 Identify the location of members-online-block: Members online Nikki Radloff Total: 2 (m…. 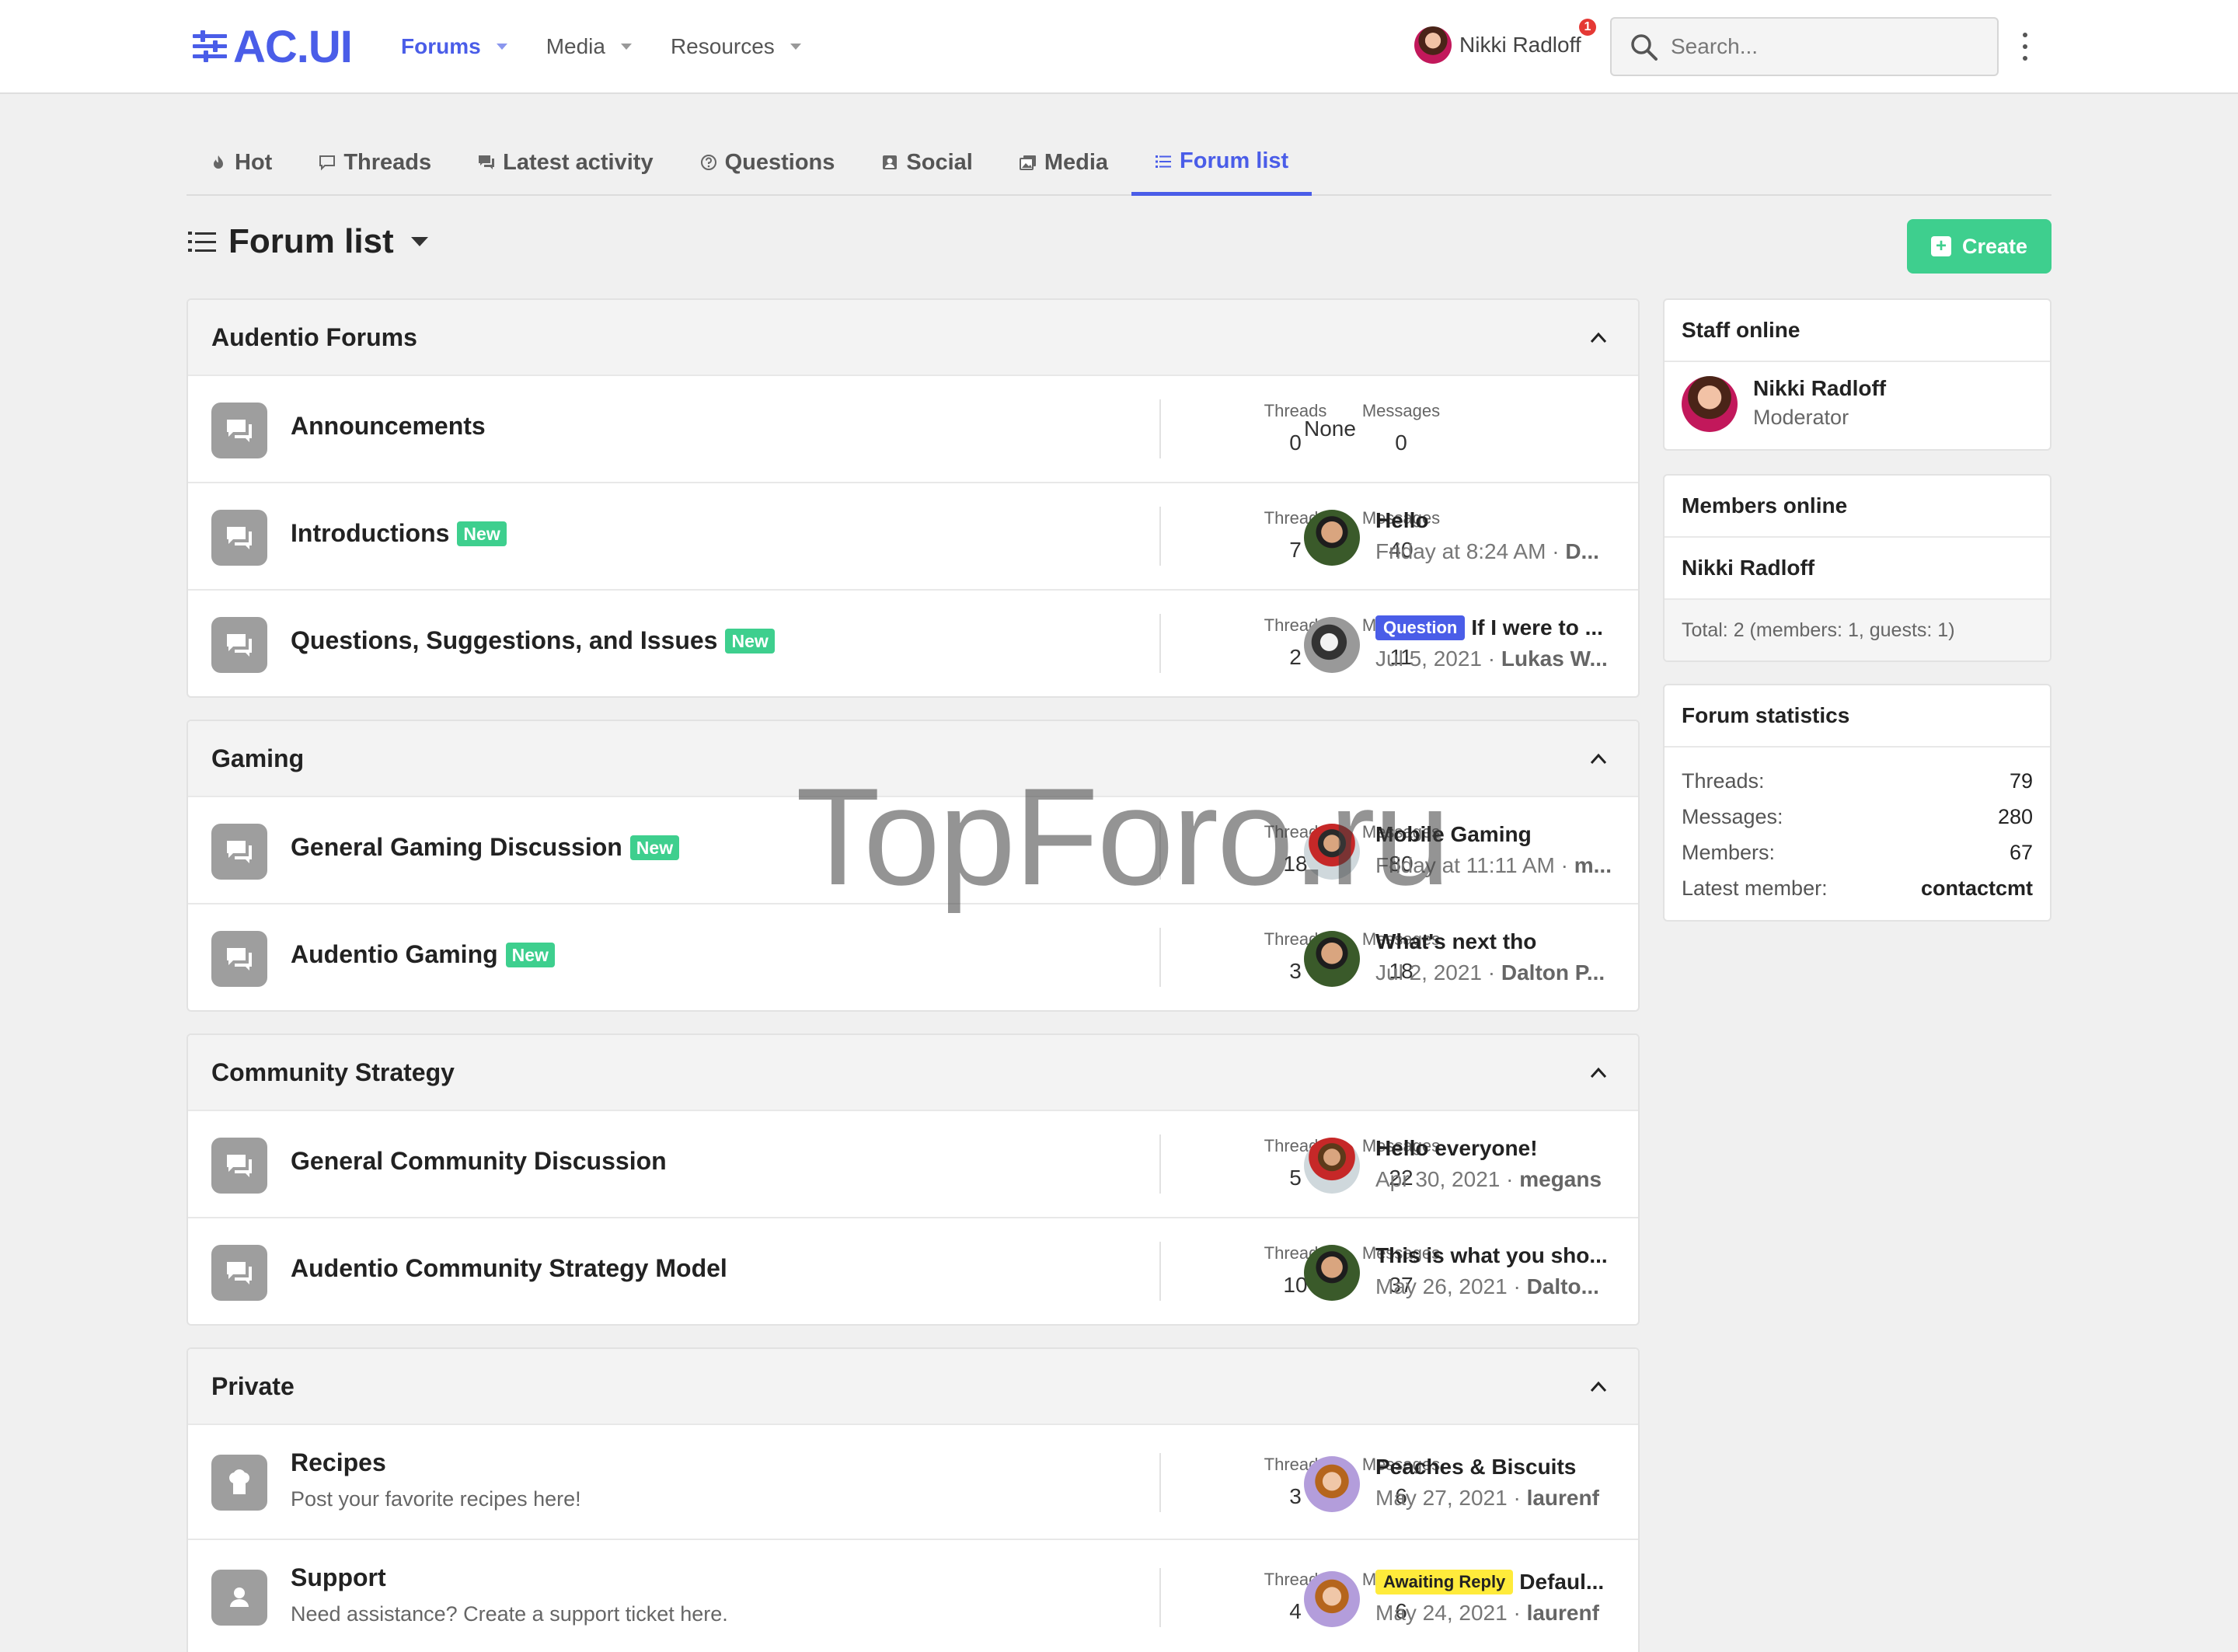
(1857, 568).